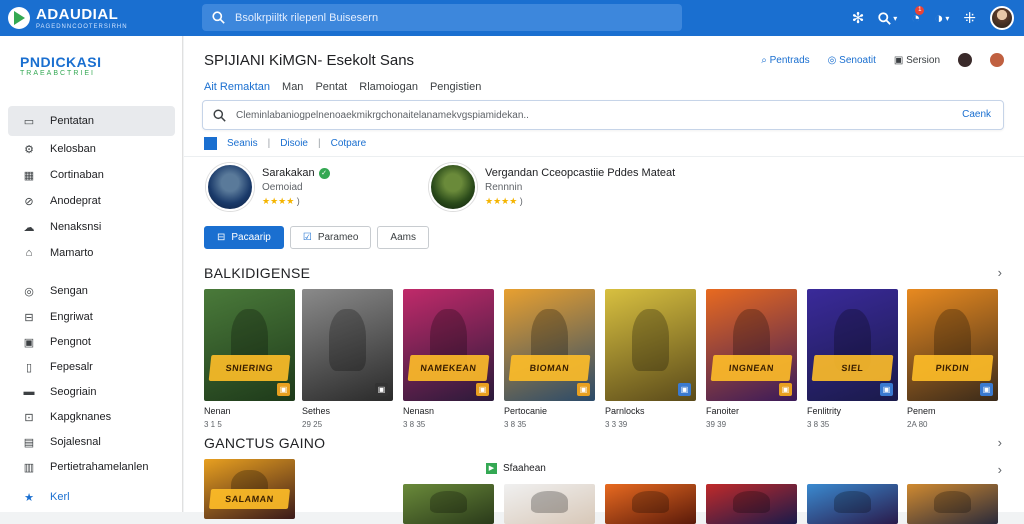 The width and height of the screenshot is (1024, 524). Describe the element at coordinates (858, 18) in the screenshot. I see `settings-icon: ✻` at that location.